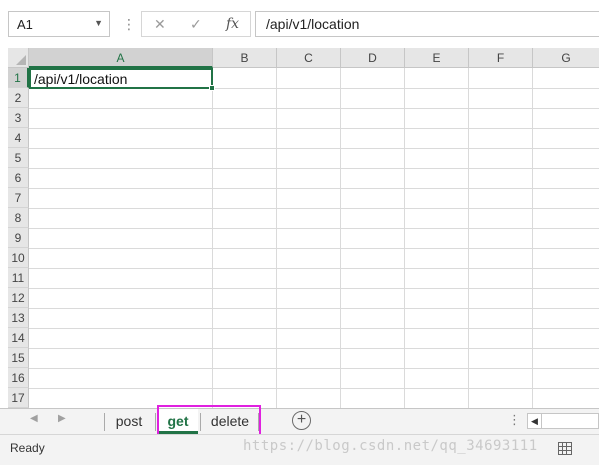 The image size is (599, 465). Describe the element at coordinates (18, 198) in the screenshot. I see `row-header: 7` at that location.